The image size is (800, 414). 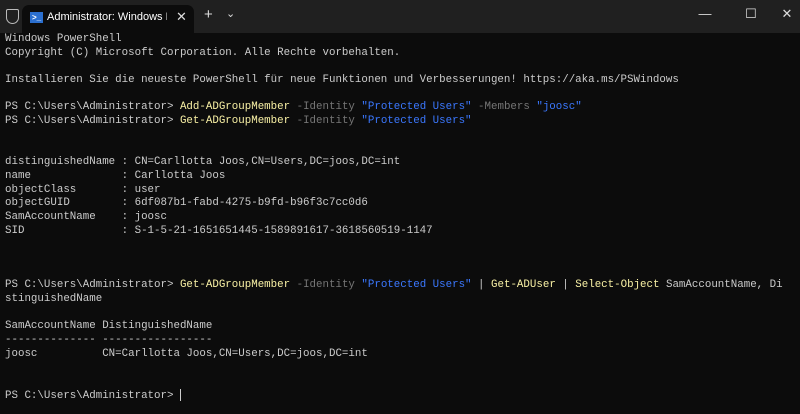 I want to click on wrapped-line: stinguishedName, so click(x=54, y=299).